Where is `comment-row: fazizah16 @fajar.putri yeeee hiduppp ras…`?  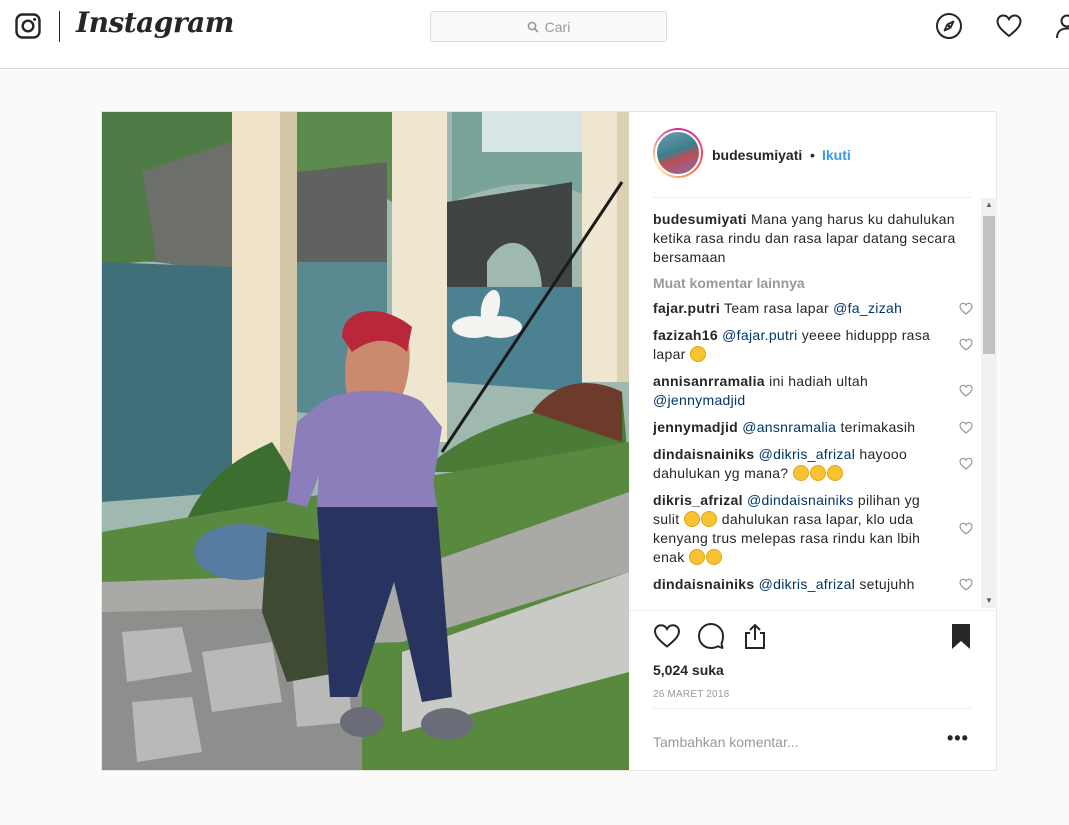
comment-row: fazizah16 @fajar.putri yeeee hiduppp ras… is located at coordinates (814, 345).